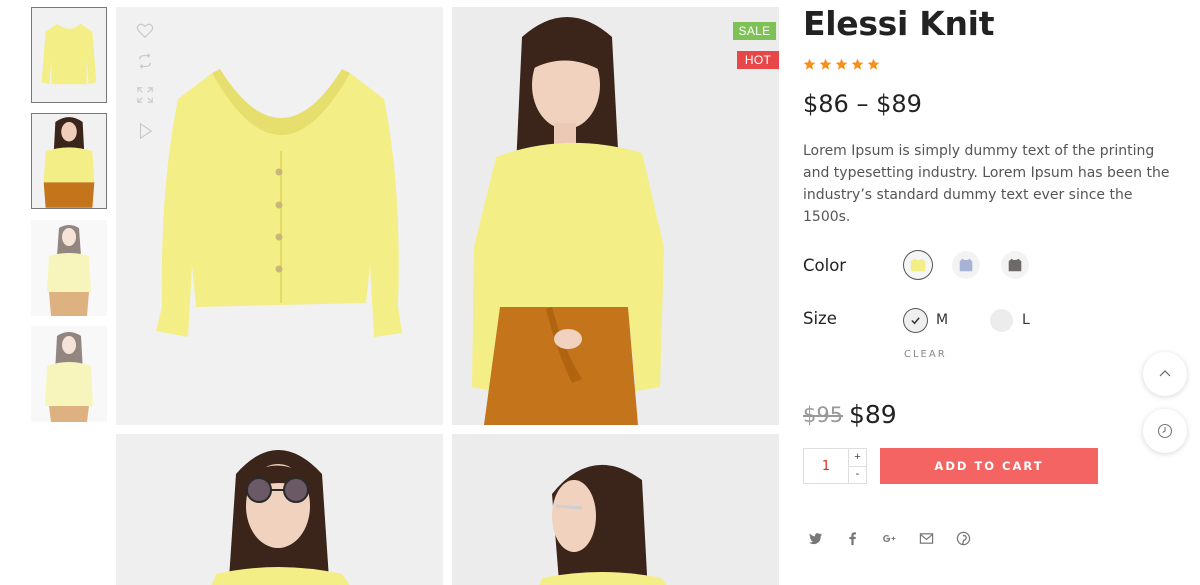  What do you see at coordinates (145, 31) in the screenshot?
I see `heart-icon` at bounding box center [145, 31].